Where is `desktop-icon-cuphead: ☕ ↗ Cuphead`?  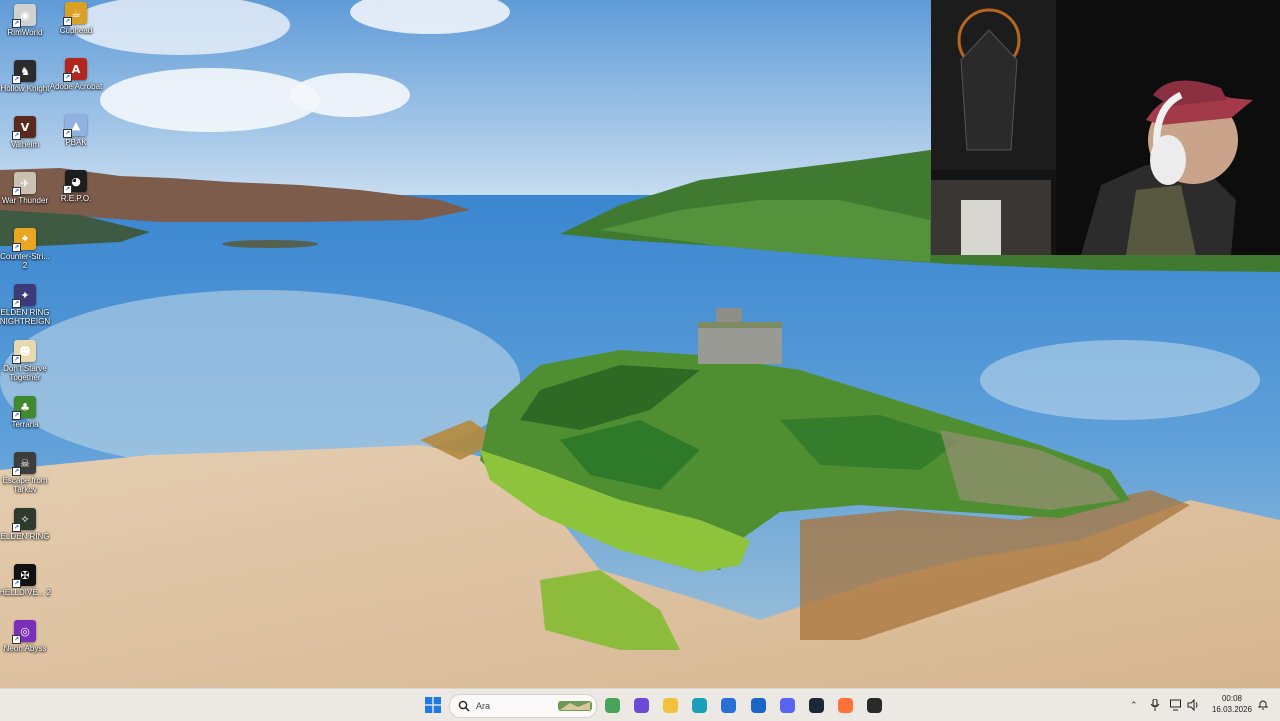 desktop-icon-cuphead: ☕ ↗ Cuphead is located at coordinates (76, 18).